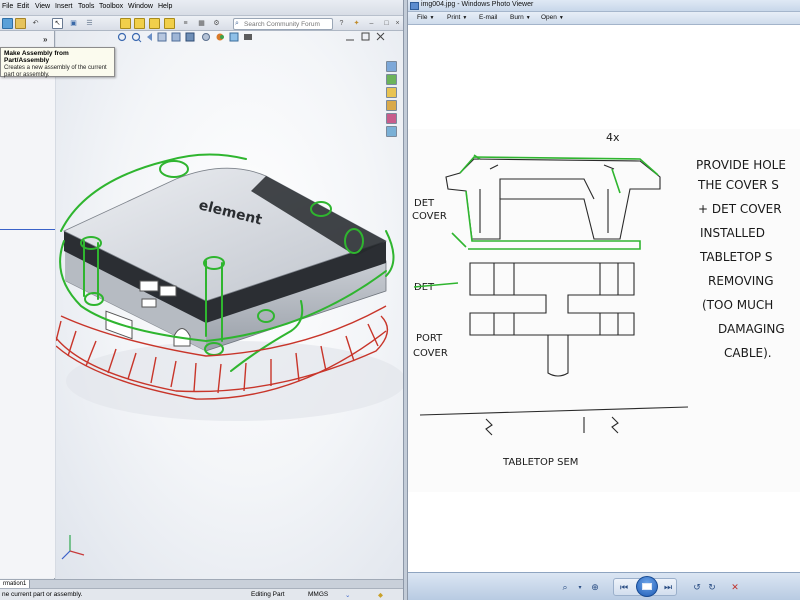 The height and width of the screenshot is (600, 800). I want to click on sketch-label-det-cover-2: COVER, so click(429, 216).